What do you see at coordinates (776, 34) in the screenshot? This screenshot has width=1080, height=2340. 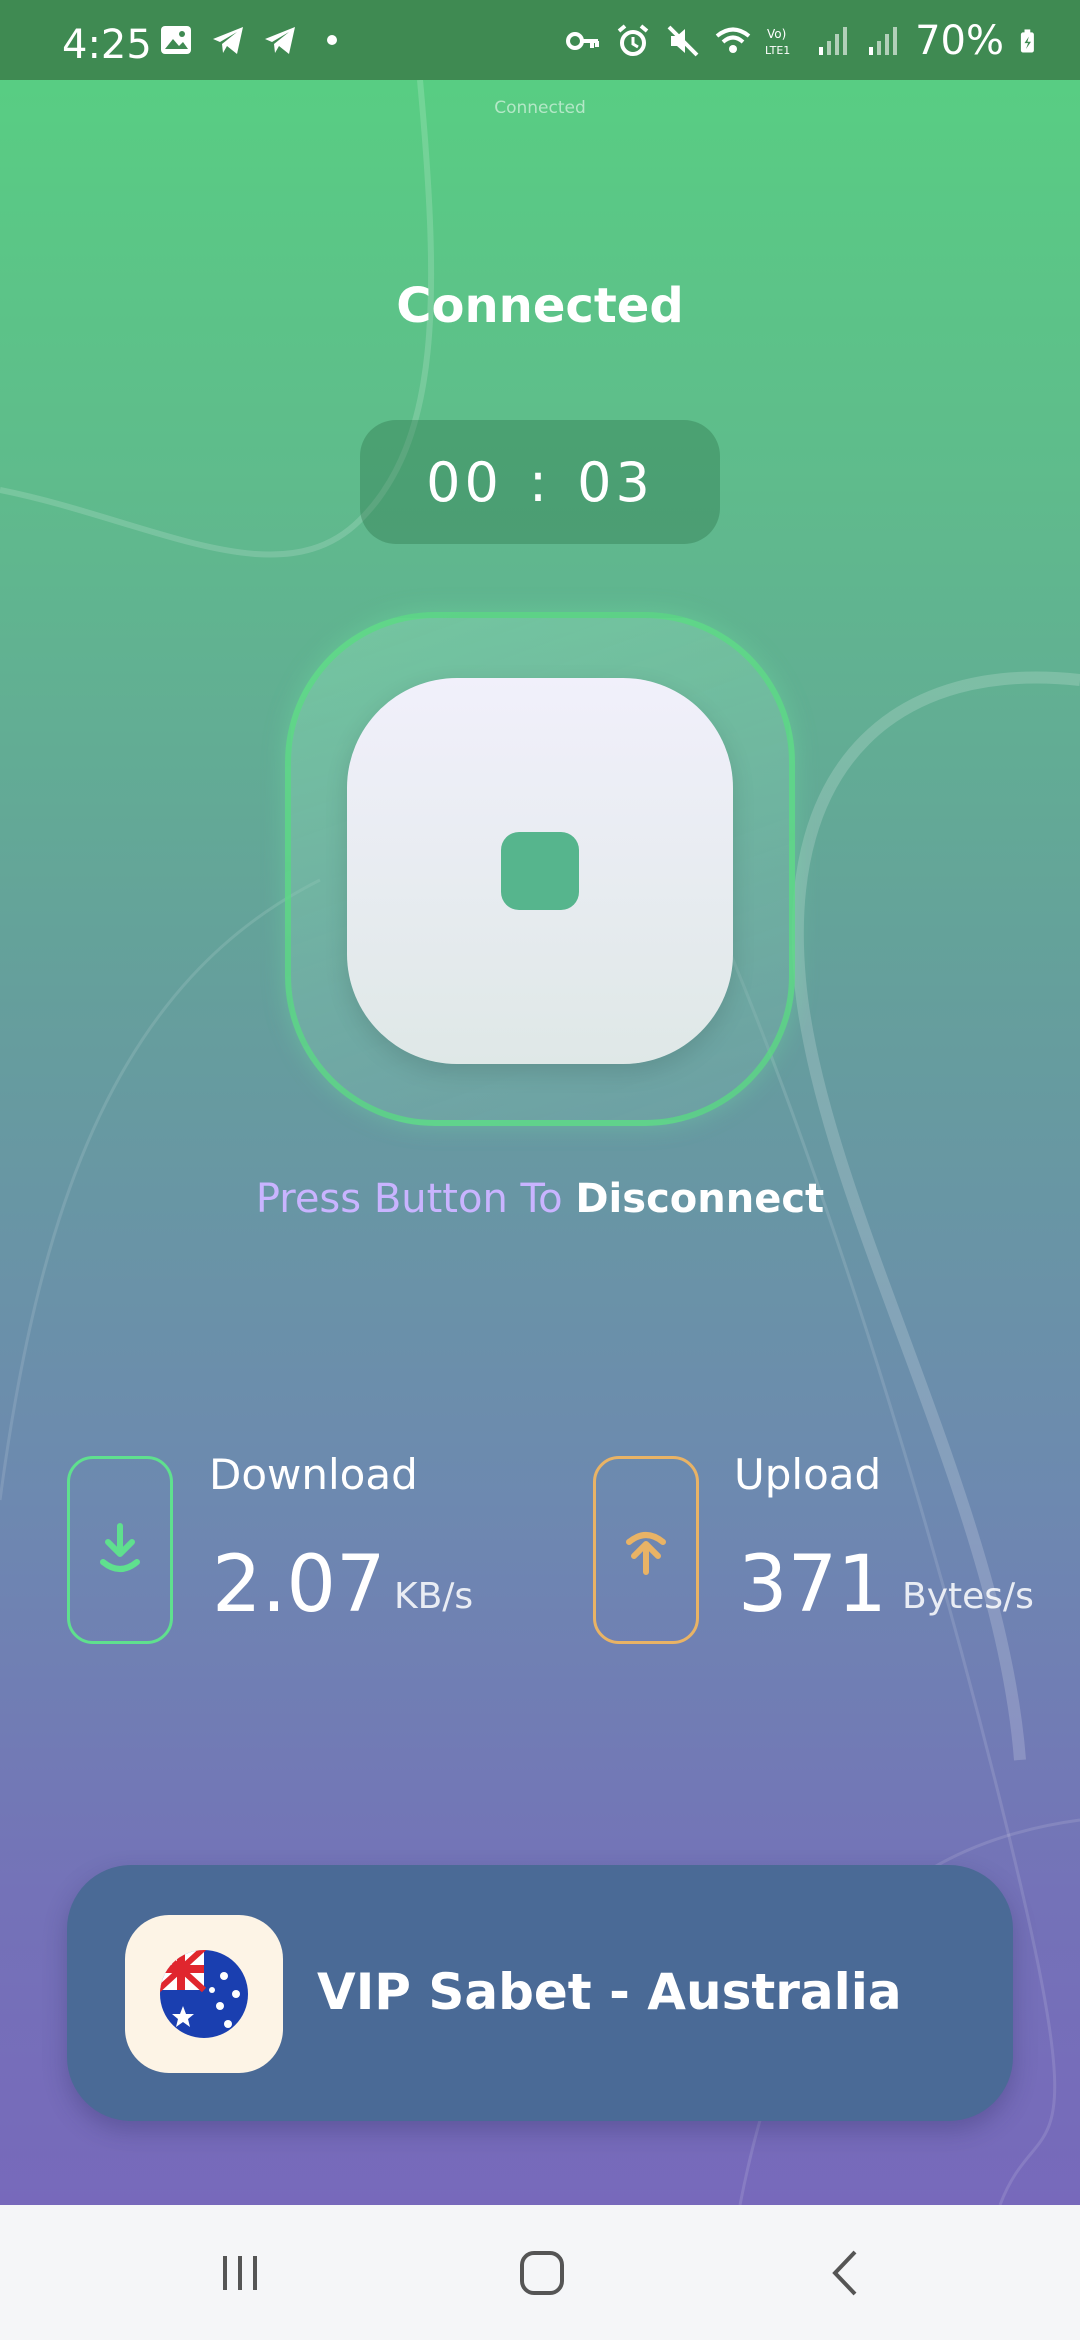 I see `svg-text: Vo)` at bounding box center [776, 34].